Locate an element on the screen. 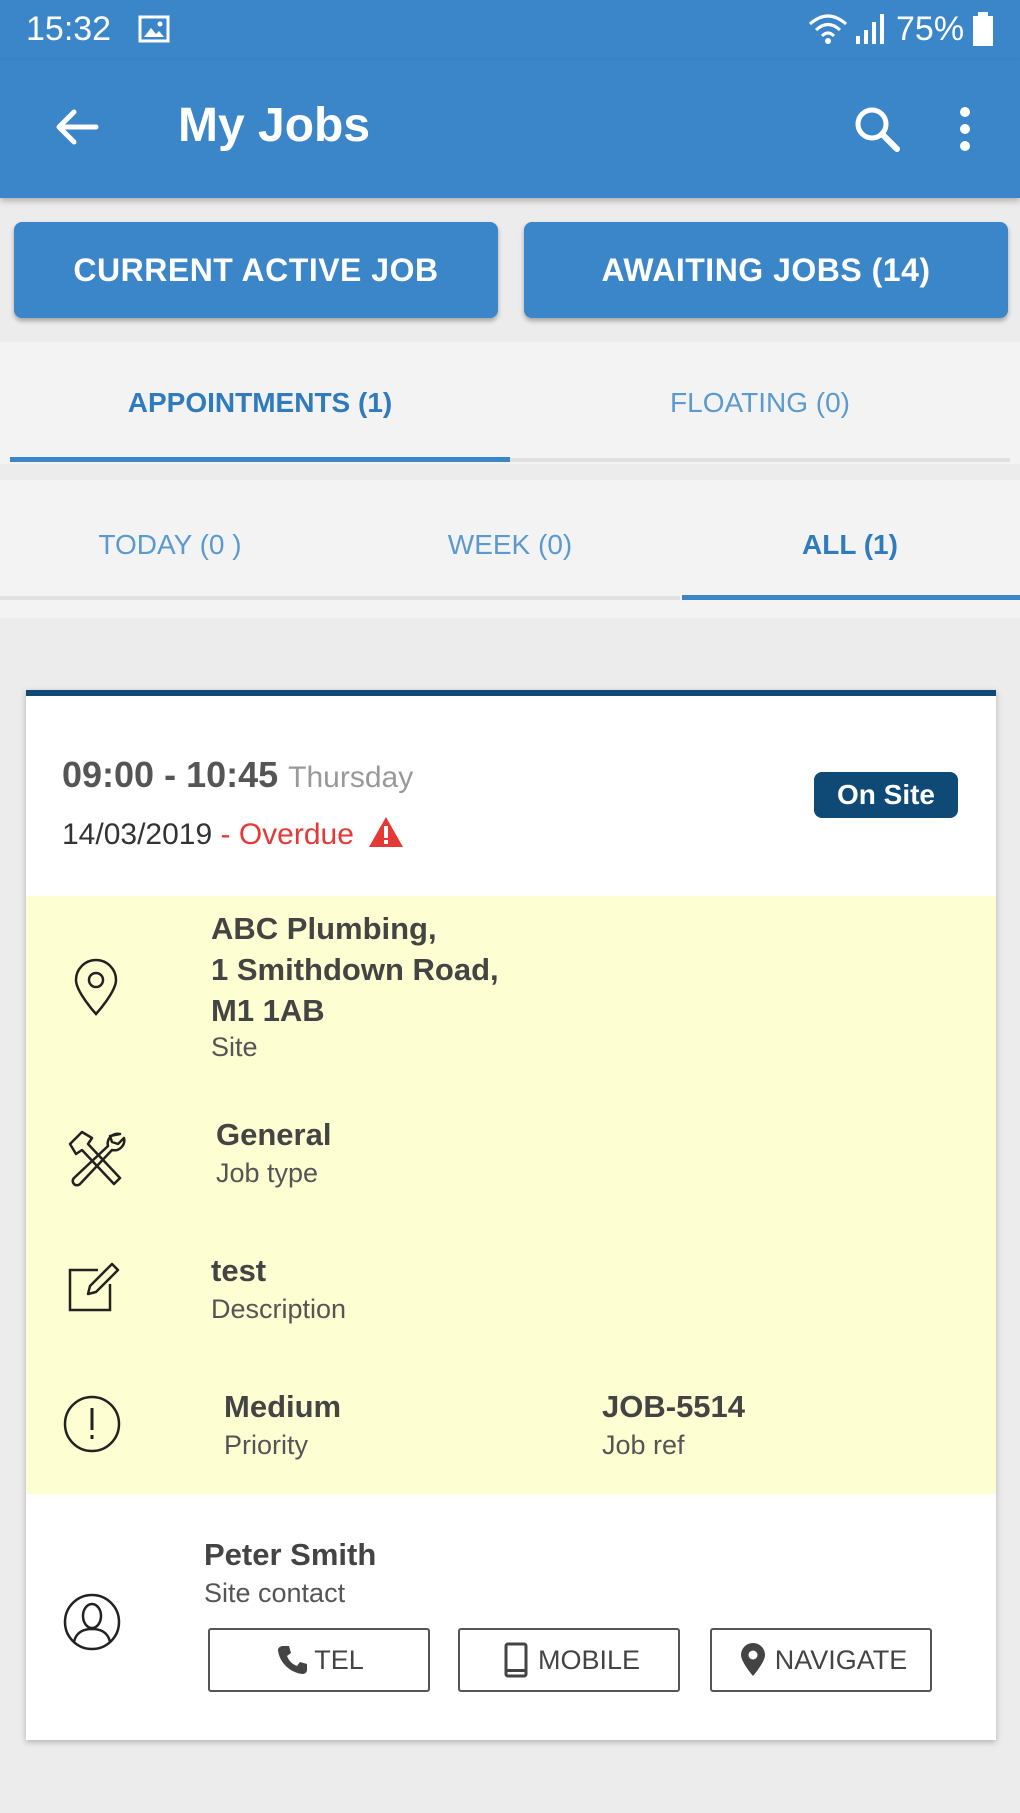 Image resolution: width=1020 pixels, height=1813 pixels. tab-active-indicator is located at coordinates (260, 459).